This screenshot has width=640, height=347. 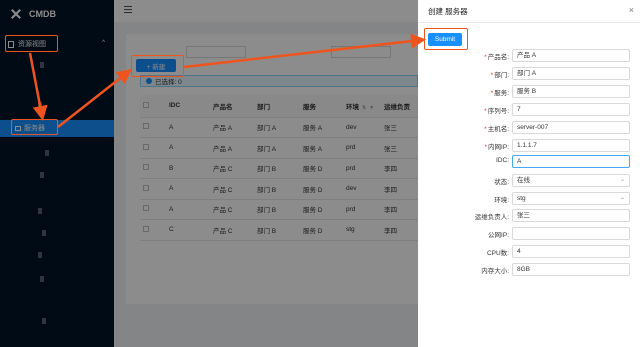 What do you see at coordinates (94, 98) in the screenshot?
I see `arrow-to-new-button` at bounding box center [94, 98].